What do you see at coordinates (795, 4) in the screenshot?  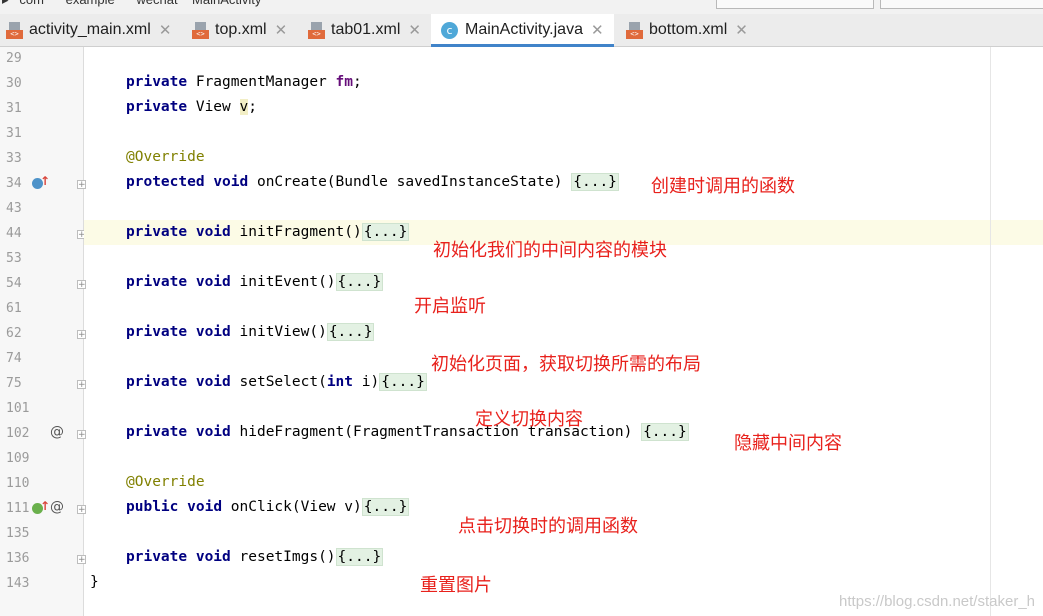 I see `run-configuration-box` at bounding box center [795, 4].